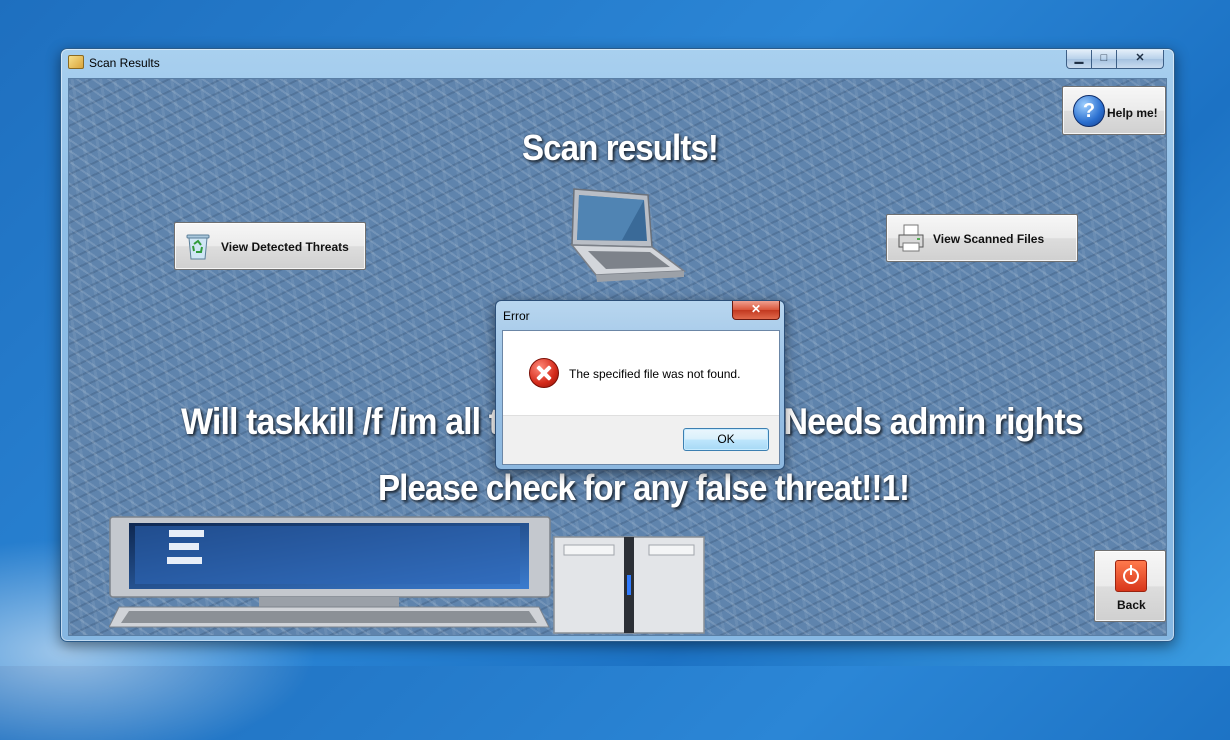 The height and width of the screenshot is (740, 1230). I want to click on back-button-label: Back, so click(1131, 605).